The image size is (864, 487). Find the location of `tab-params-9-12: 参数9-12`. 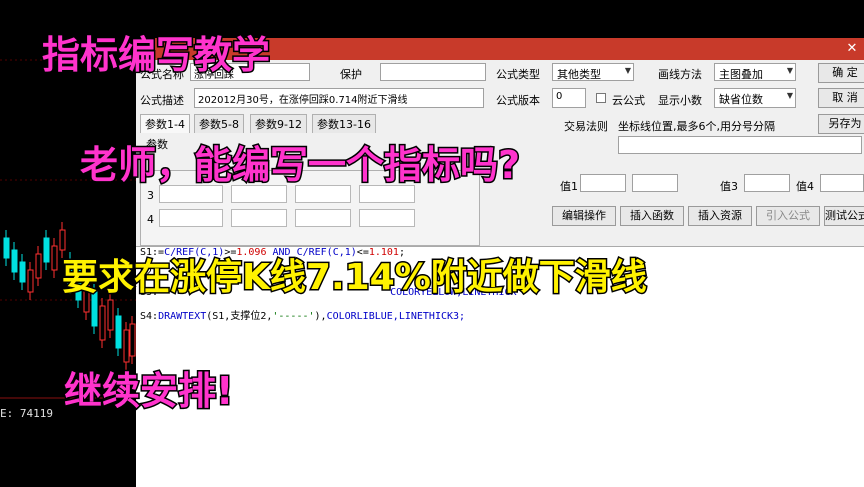

tab-params-9-12: 参数9-12 is located at coordinates (278, 123).